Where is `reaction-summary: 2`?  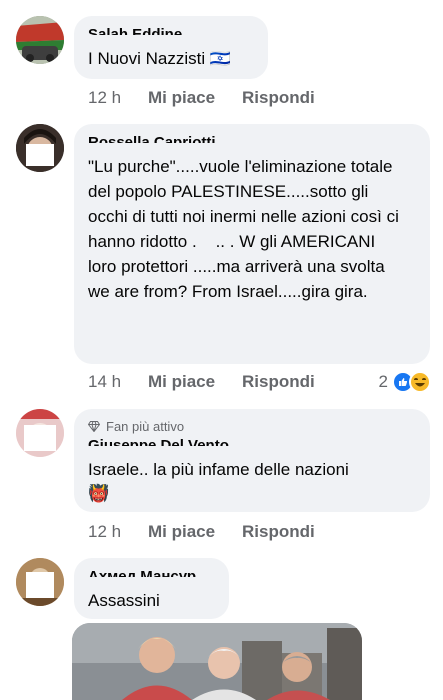 reaction-summary: 2 is located at coordinates (405, 382).